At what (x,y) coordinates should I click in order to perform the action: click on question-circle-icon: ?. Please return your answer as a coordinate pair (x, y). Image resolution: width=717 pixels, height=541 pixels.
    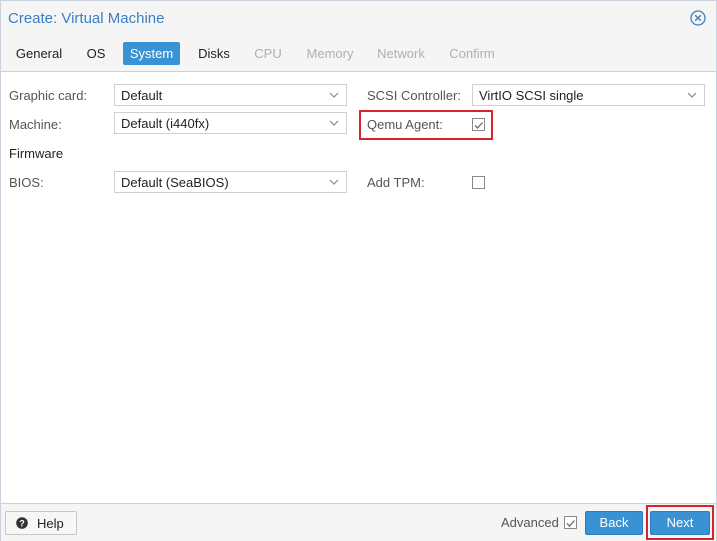
    Looking at the image, I should click on (22, 523).